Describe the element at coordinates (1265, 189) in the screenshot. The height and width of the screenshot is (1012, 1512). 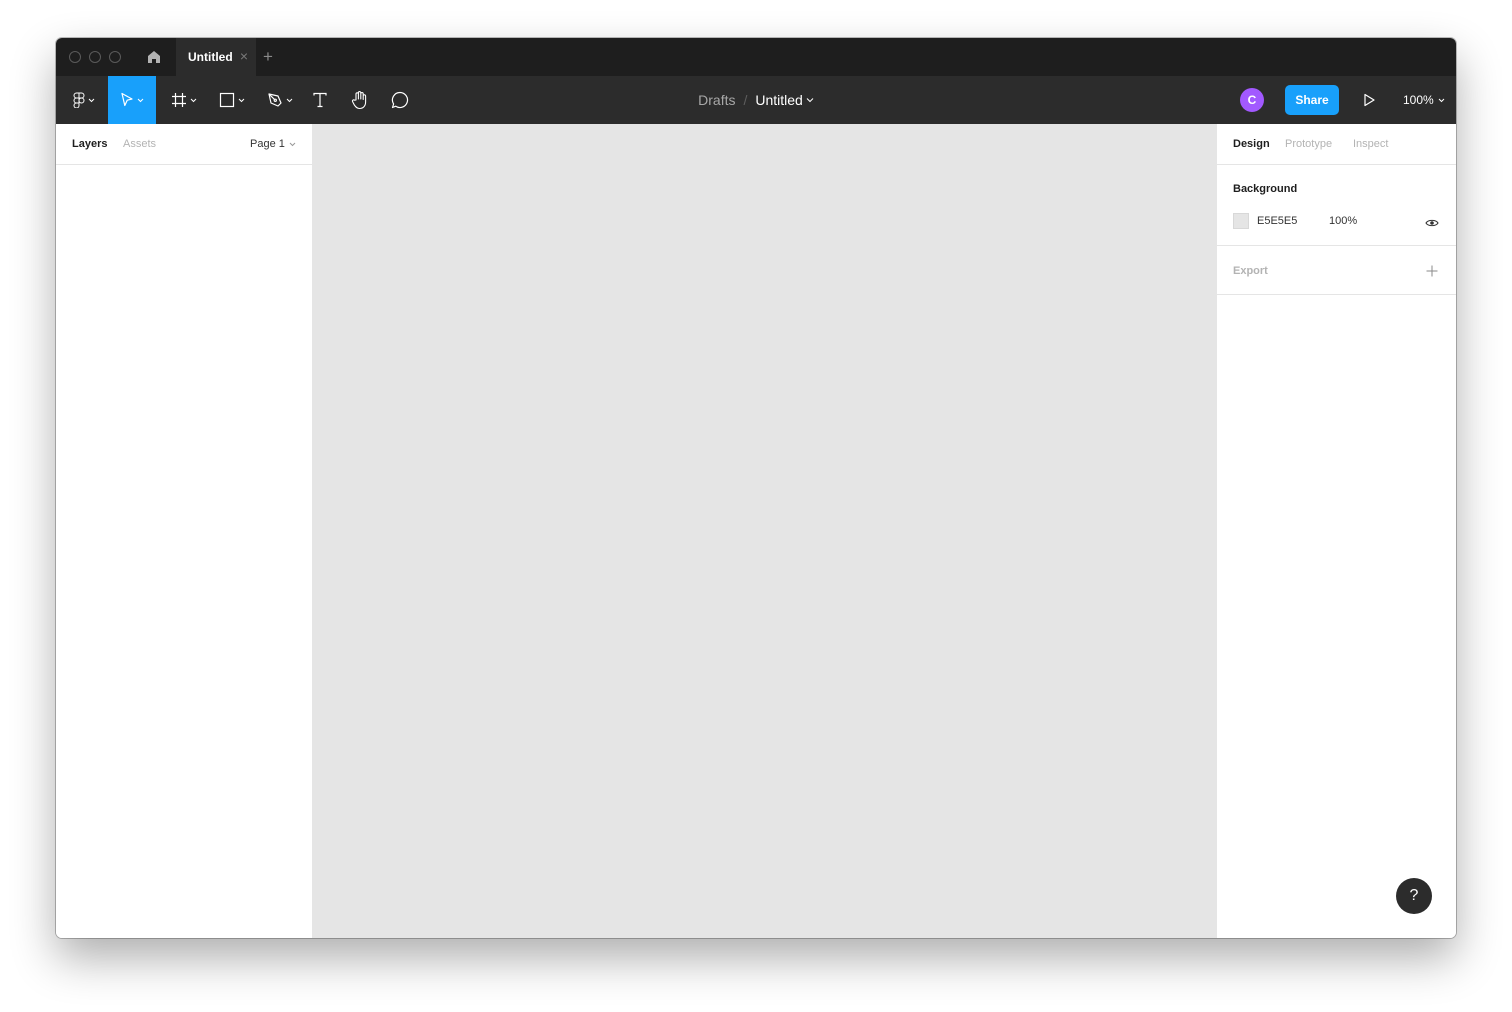
I see `background-title: Background` at that location.